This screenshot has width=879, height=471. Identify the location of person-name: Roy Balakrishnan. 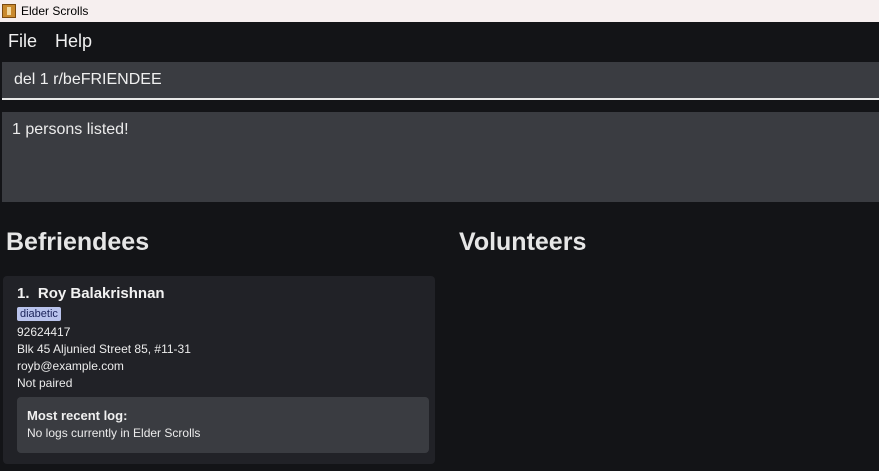
(101, 293).